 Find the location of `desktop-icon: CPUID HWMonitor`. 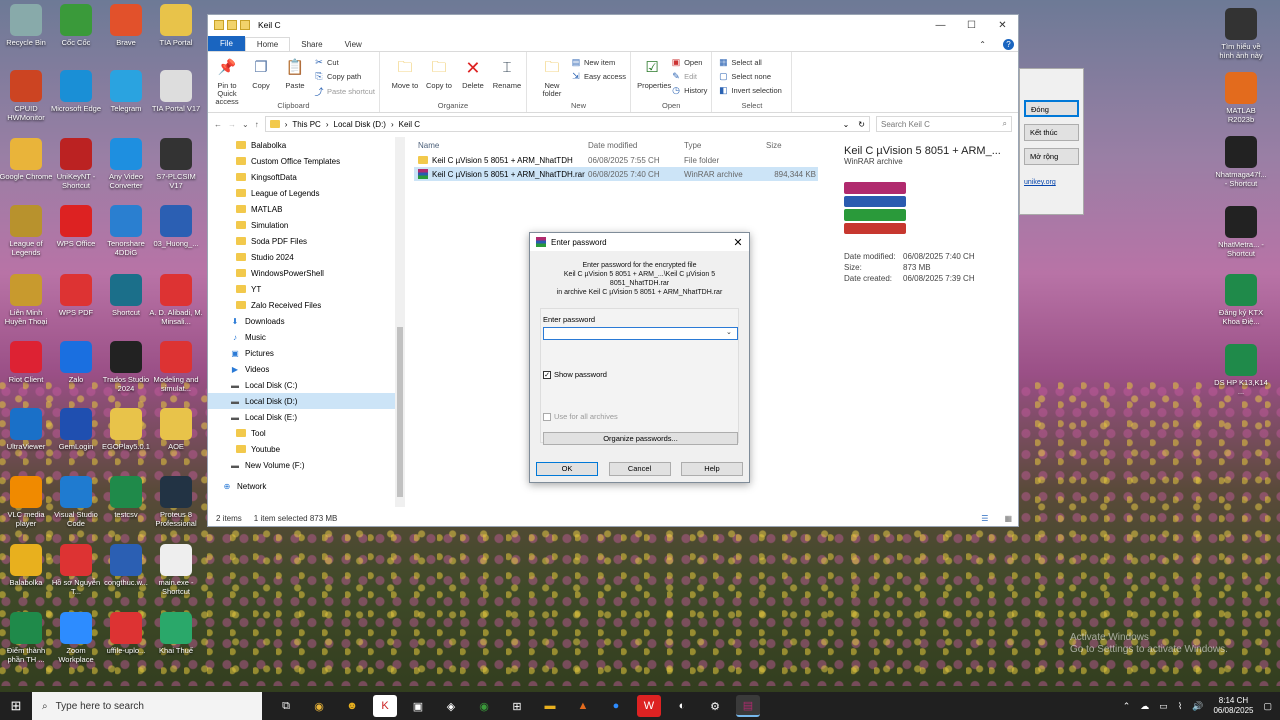

desktop-icon: CPUID HWMonitor is located at coordinates (26, 96).